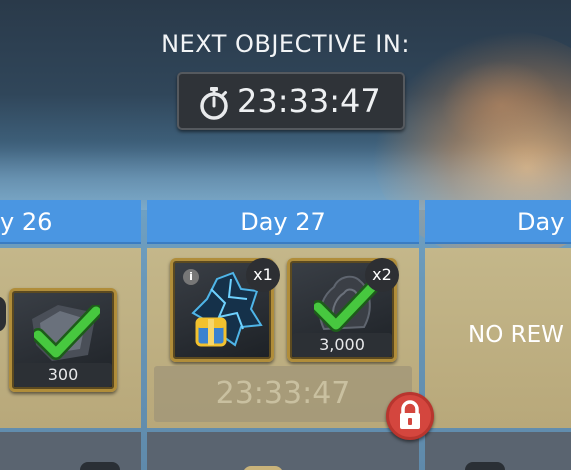 The height and width of the screenshot is (470, 571). I want to click on multiplier-badge: x1, so click(263, 275).